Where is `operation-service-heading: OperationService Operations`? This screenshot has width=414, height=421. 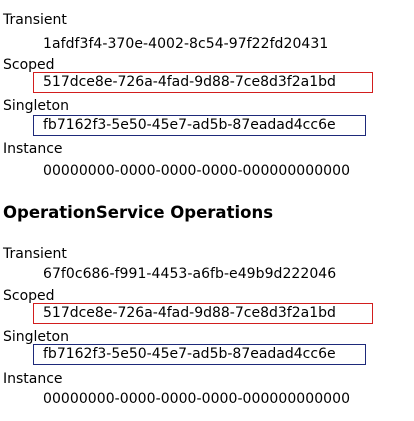 operation-service-heading: OperationService Operations is located at coordinates (138, 212).